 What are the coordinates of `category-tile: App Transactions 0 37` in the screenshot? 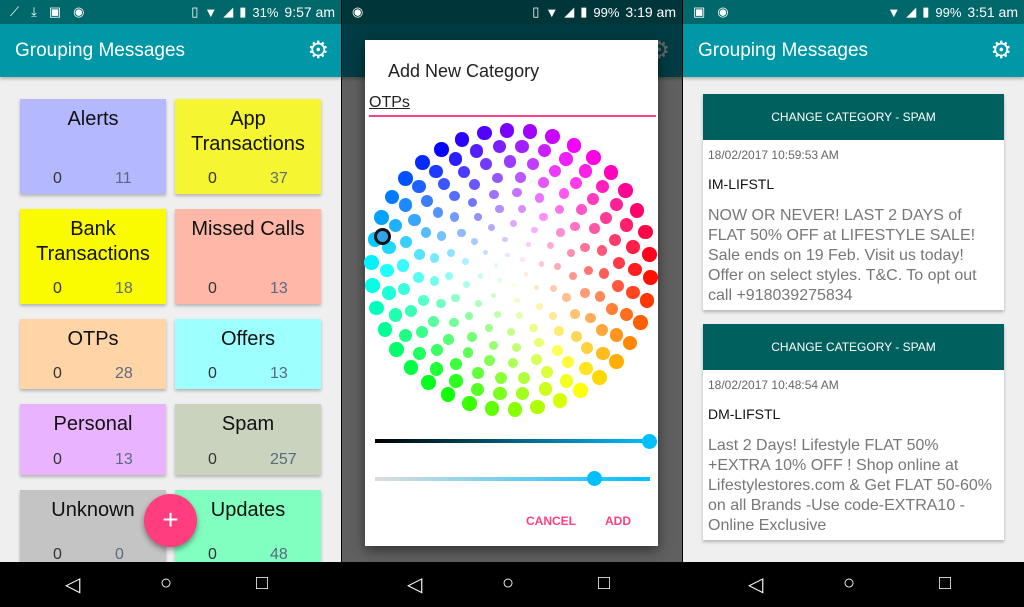 It's located at (248, 146).